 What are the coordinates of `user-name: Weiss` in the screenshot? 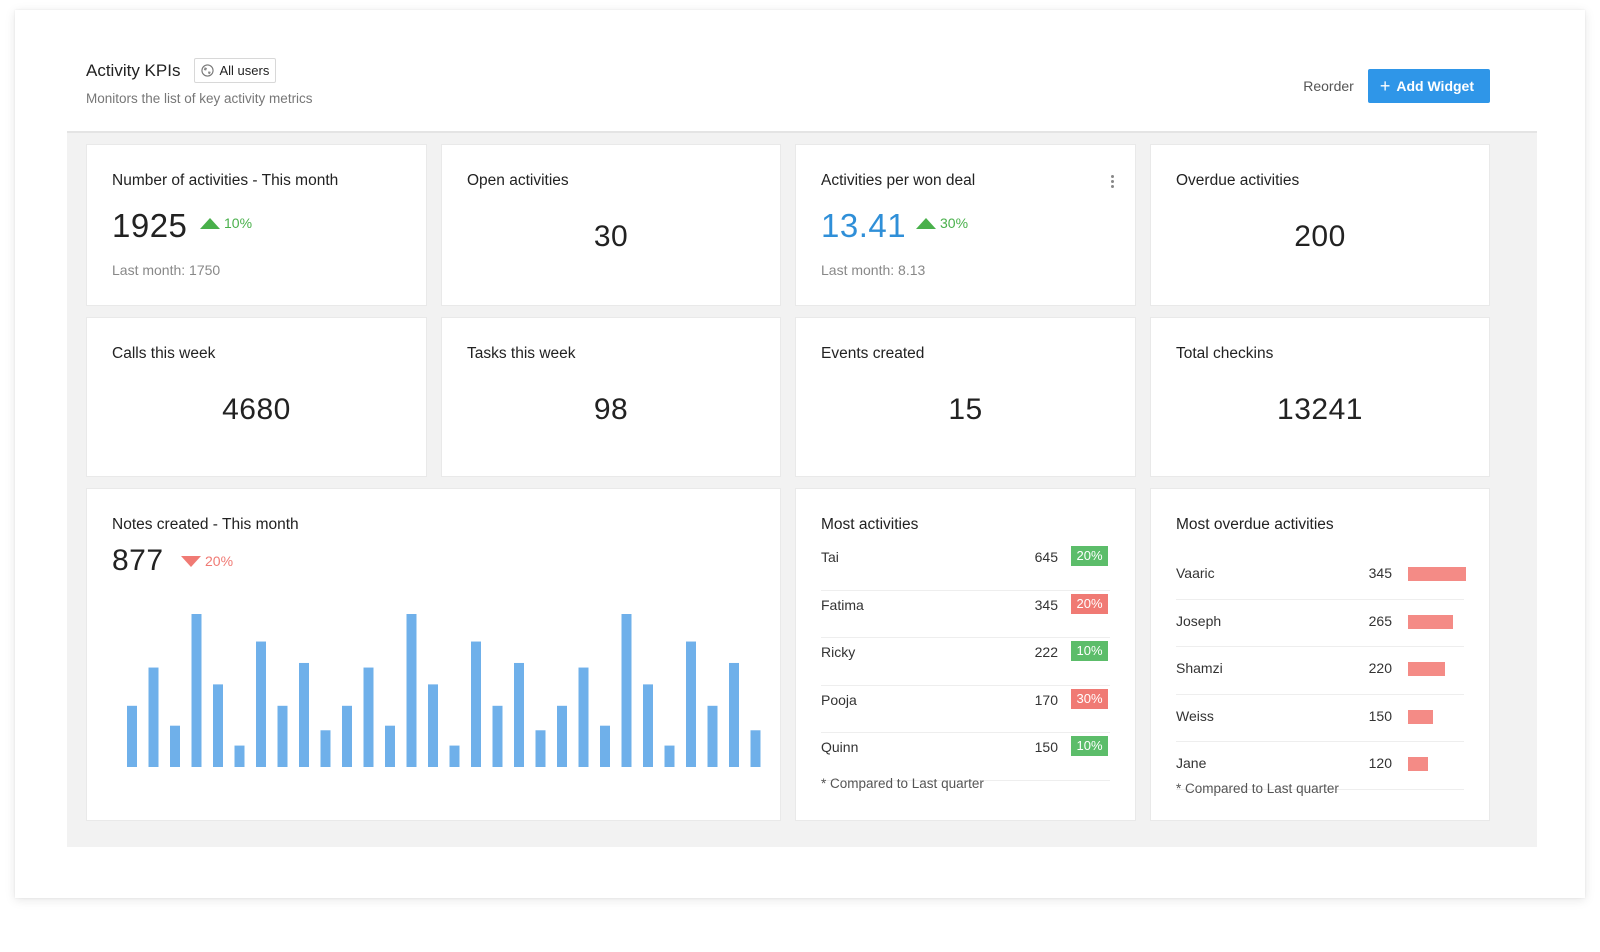 It's located at (1195, 715).